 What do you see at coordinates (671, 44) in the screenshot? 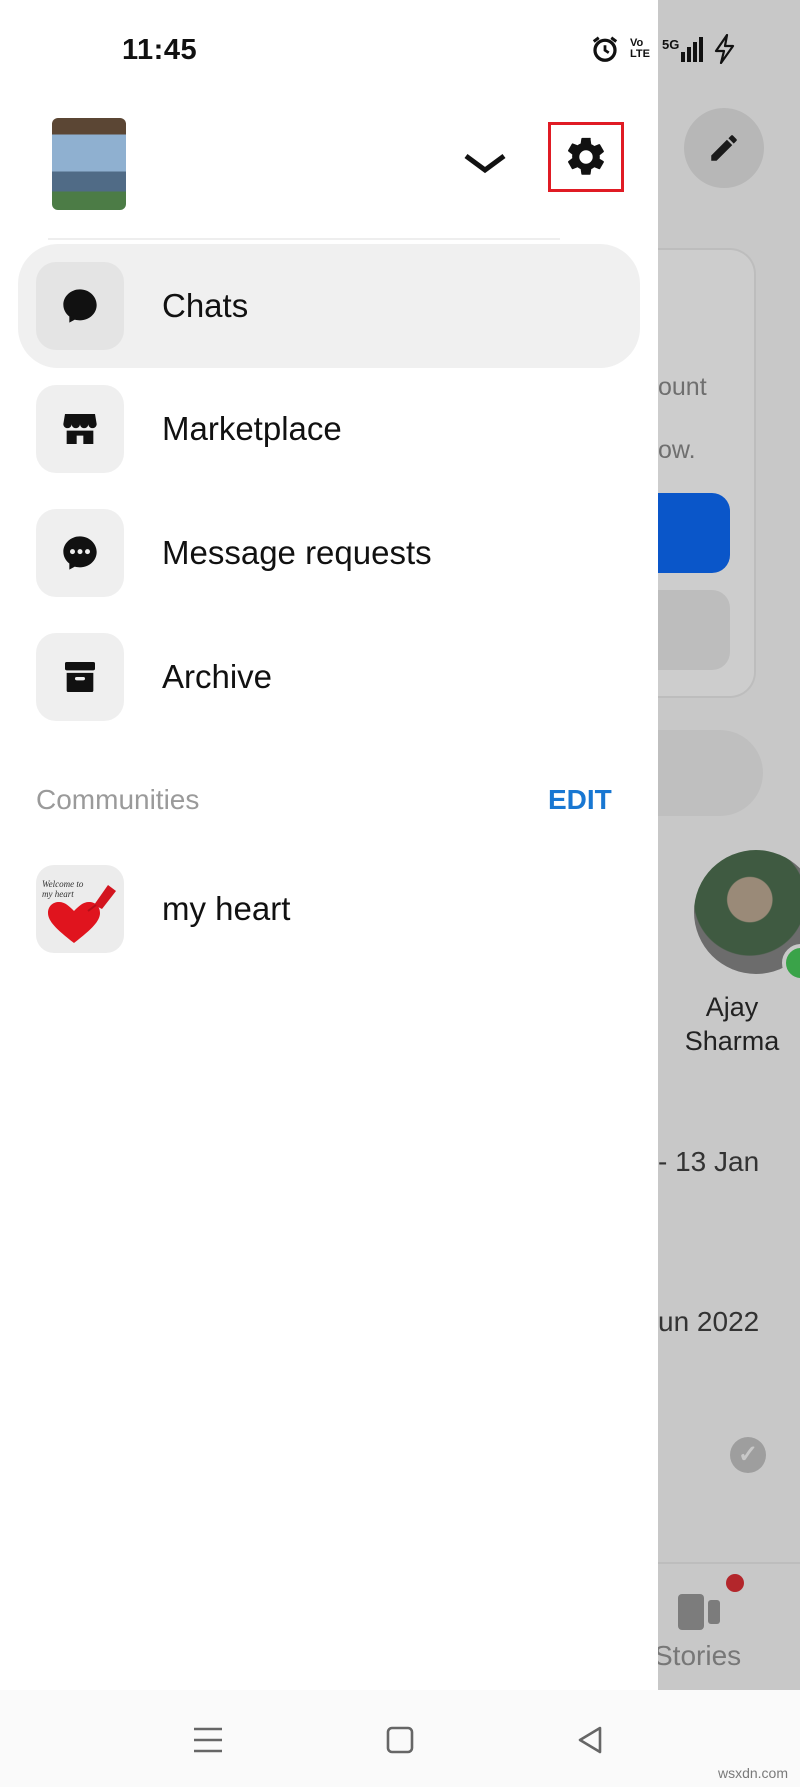
I see `network-type-label: 5G` at bounding box center [671, 44].